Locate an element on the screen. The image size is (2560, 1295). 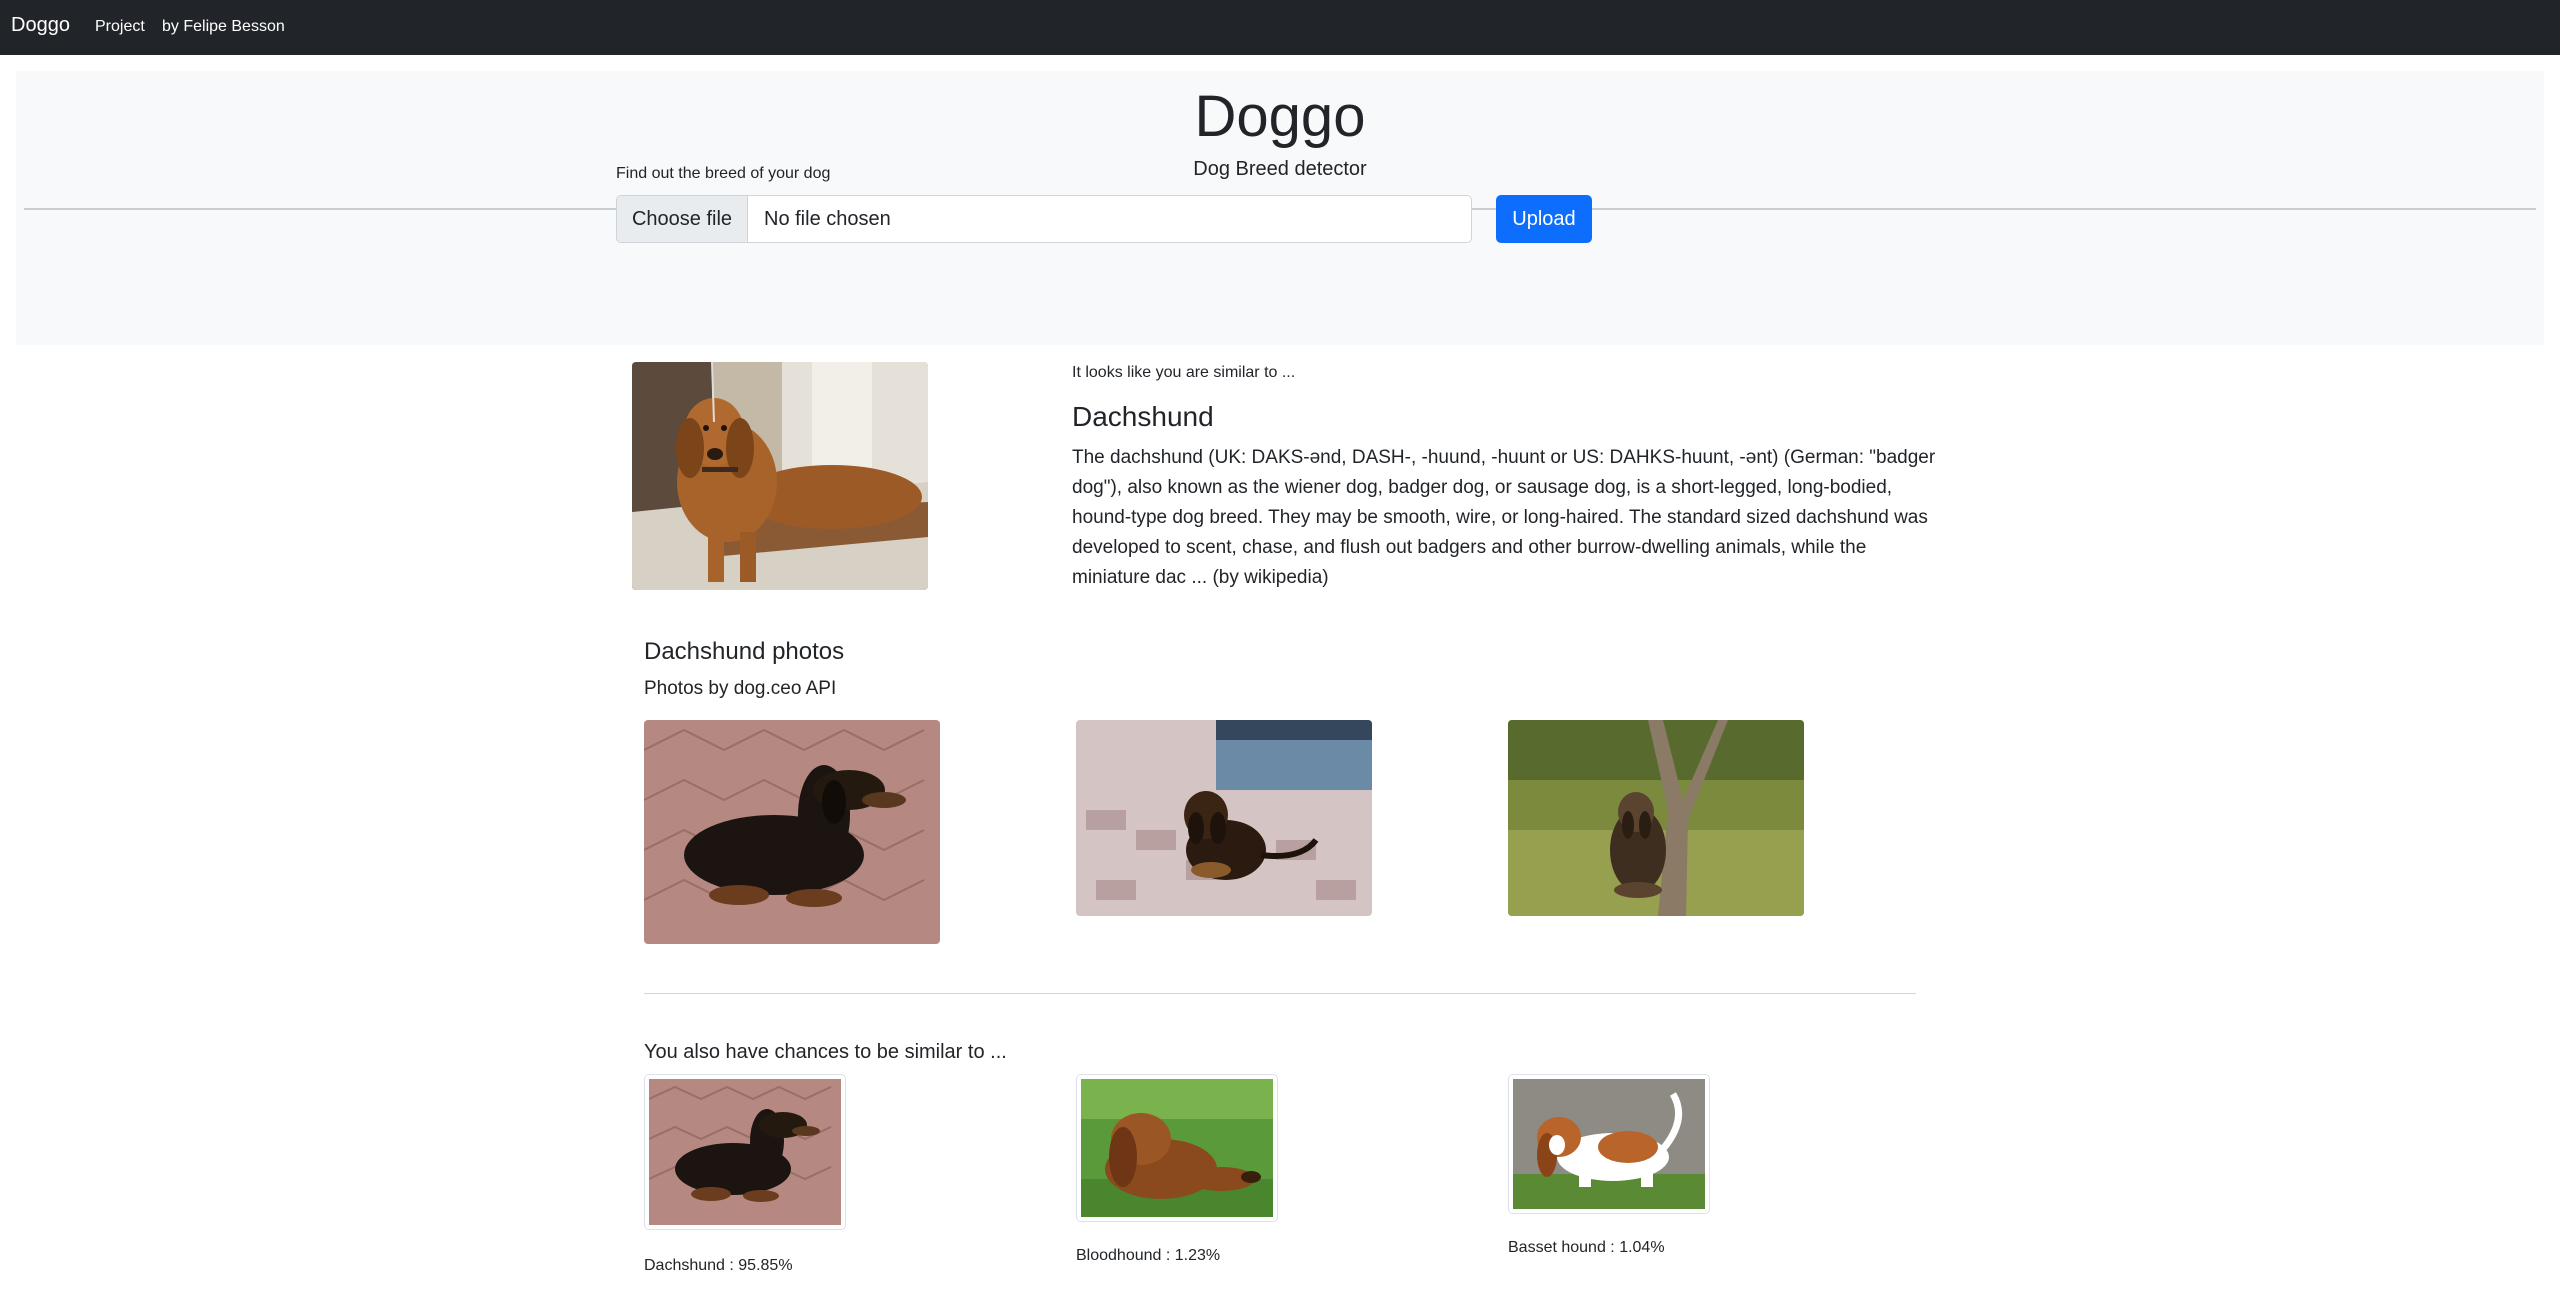
chance-thumb-dachshund is located at coordinates (745, 1152).